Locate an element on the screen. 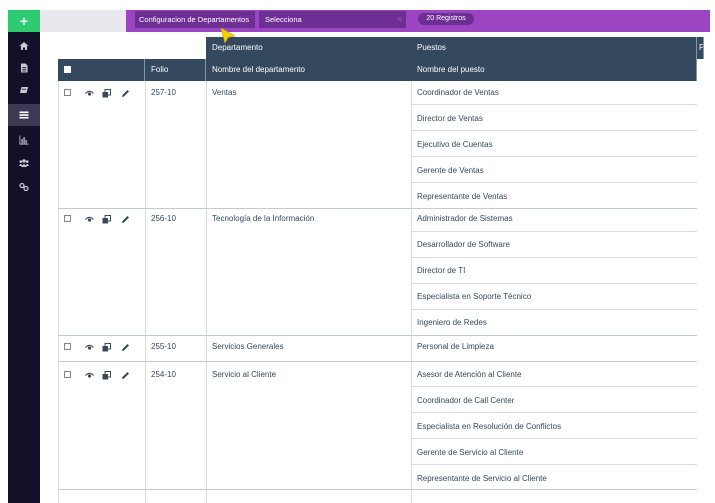 The height and width of the screenshot is (503, 715). document-icon is located at coordinates (24, 68).